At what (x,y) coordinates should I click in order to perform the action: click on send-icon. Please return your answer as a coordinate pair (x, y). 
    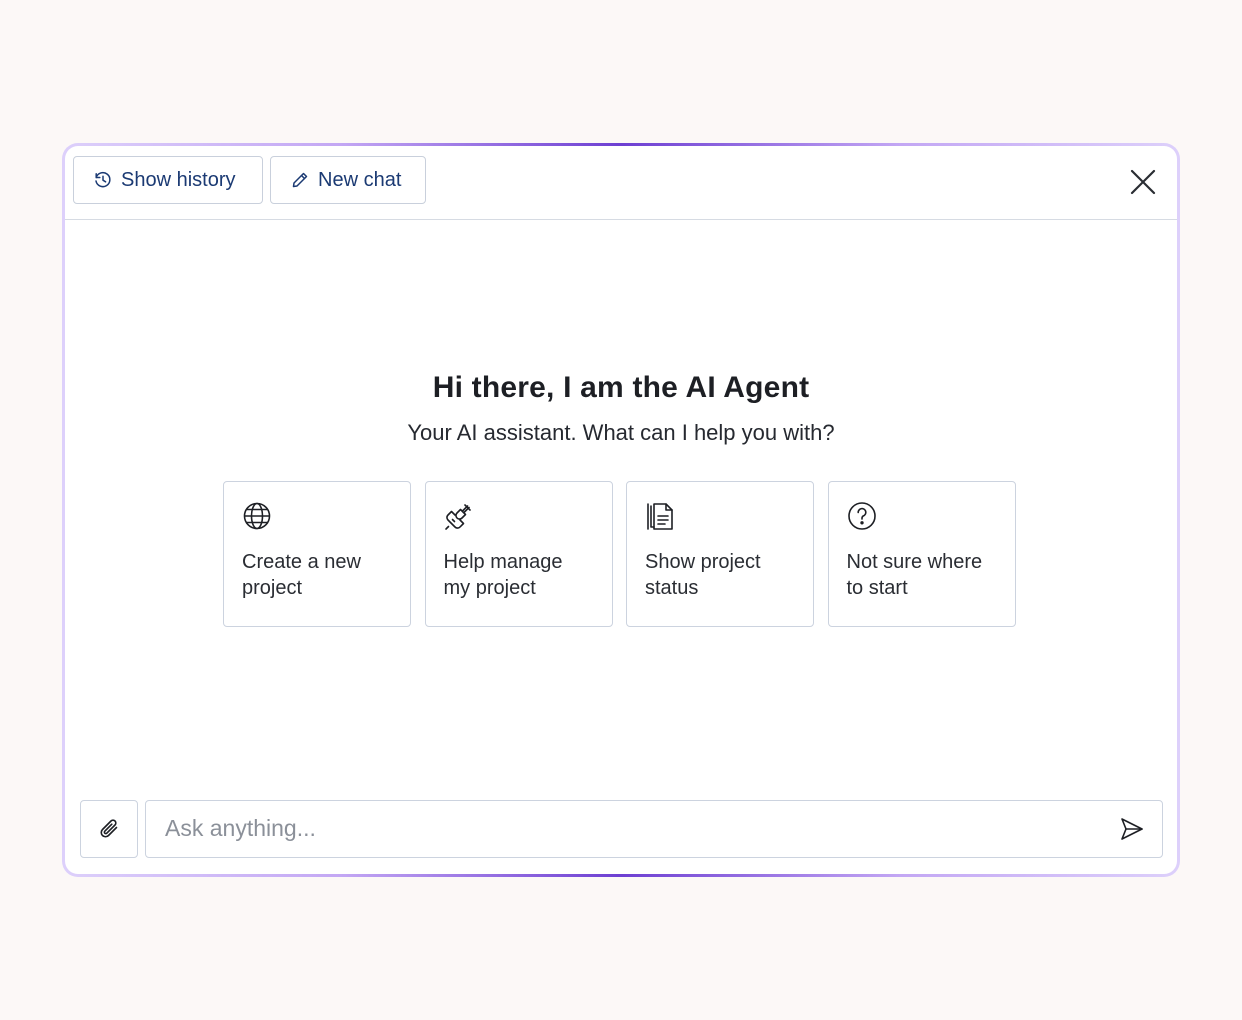
    Looking at the image, I should click on (1132, 829).